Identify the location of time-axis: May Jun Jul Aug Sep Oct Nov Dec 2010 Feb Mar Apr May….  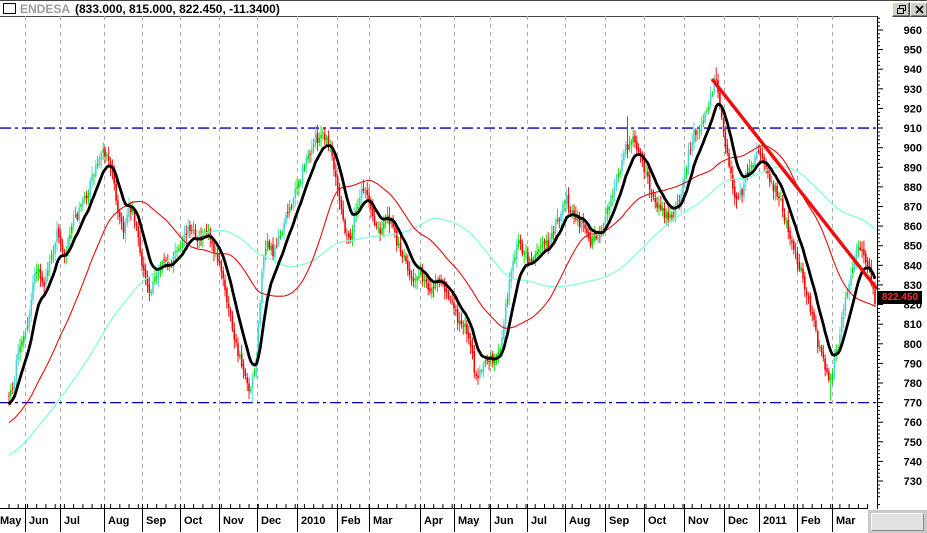
(434, 518).